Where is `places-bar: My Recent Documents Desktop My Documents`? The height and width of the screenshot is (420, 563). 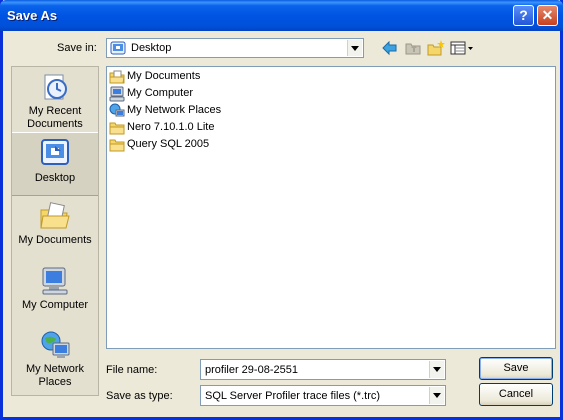 places-bar: My Recent Documents Desktop My Documents is located at coordinates (55, 231).